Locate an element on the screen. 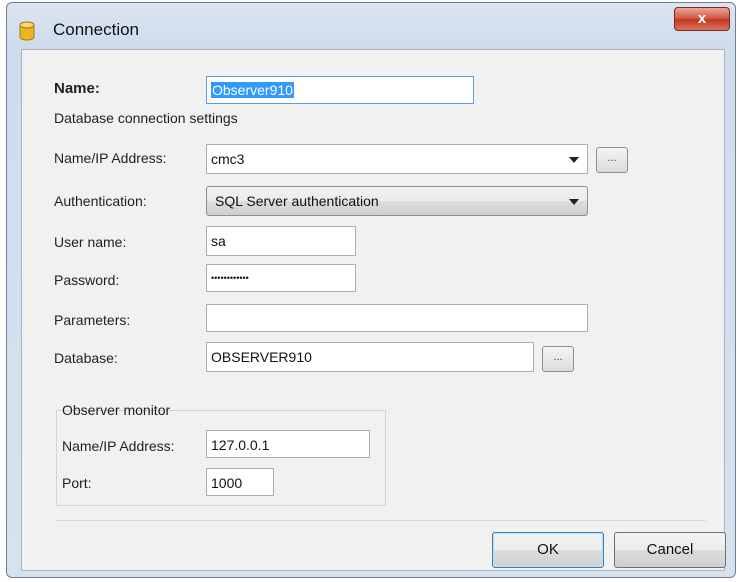  title-bar: Connection x is located at coordinates (371, 27).